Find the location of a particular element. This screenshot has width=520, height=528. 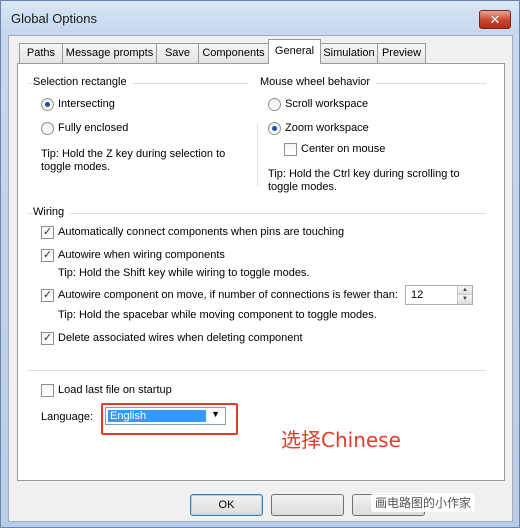

checkbox-center-on-mouse is located at coordinates (290, 149).